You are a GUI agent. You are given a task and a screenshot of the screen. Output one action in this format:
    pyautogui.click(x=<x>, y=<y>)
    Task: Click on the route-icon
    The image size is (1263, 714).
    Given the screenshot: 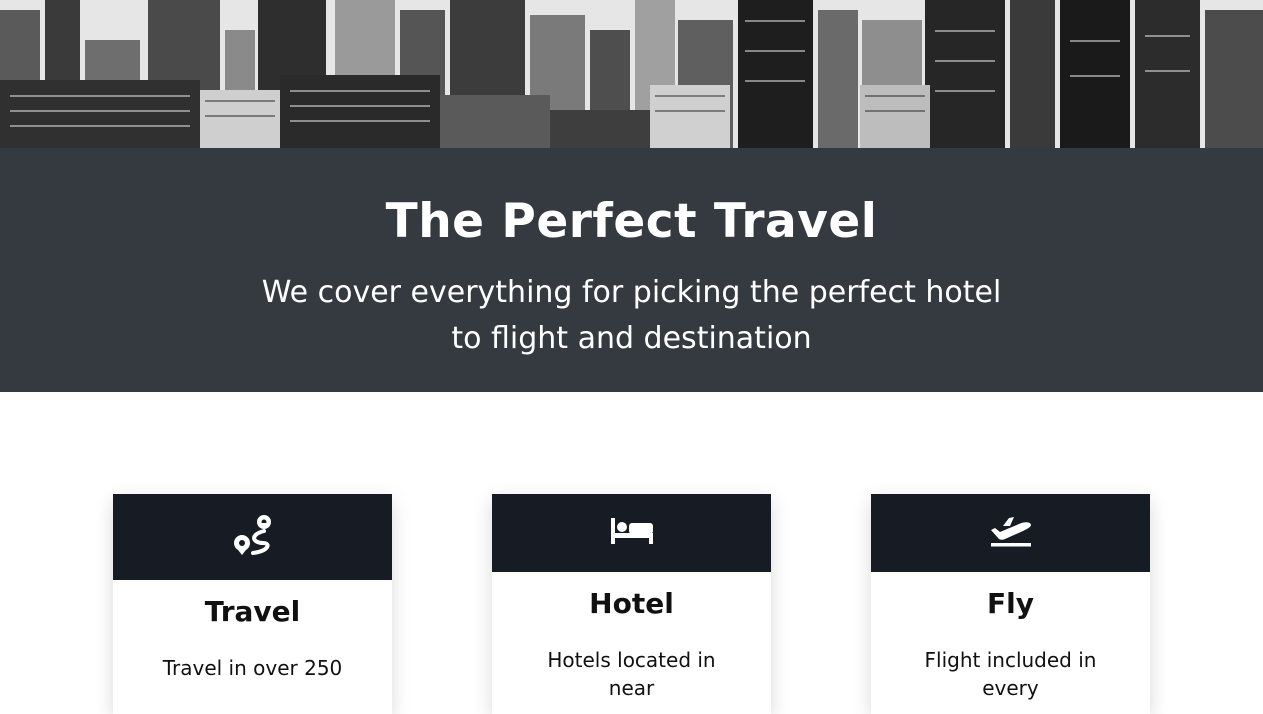 What is the action you would take?
    pyautogui.click(x=253, y=537)
    